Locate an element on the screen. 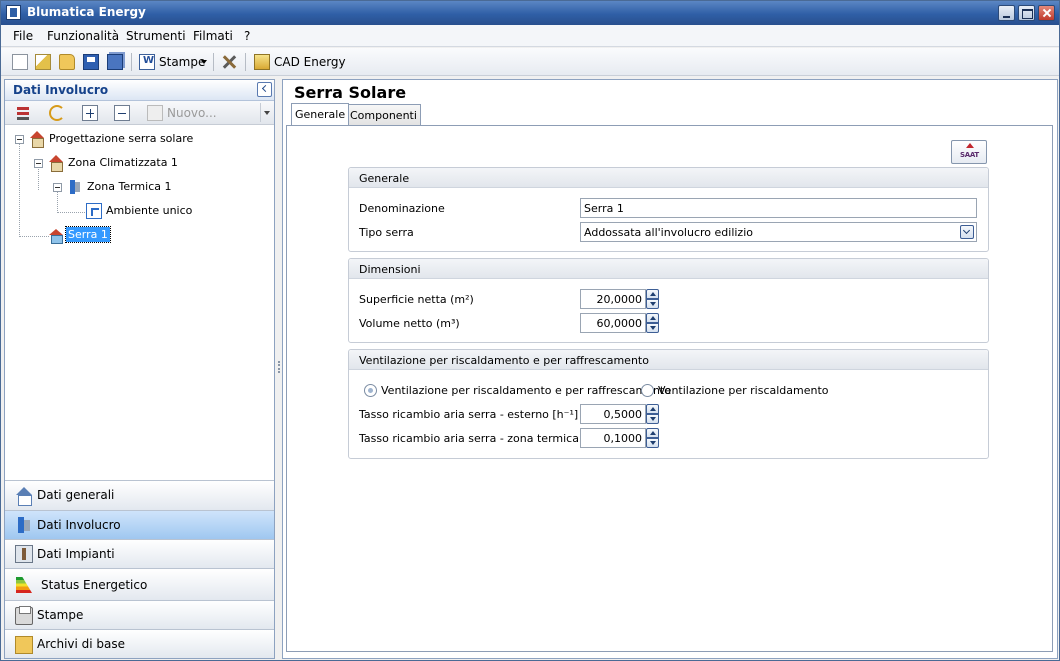 The height and width of the screenshot is (661, 1060). saat-button: SAAT is located at coordinates (969, 152).